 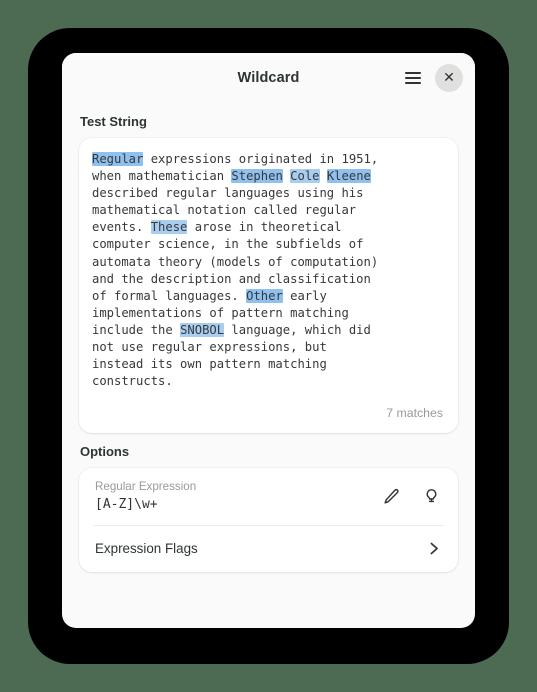 I want to click on chevron-right-icon, so click(x=433, y=548).